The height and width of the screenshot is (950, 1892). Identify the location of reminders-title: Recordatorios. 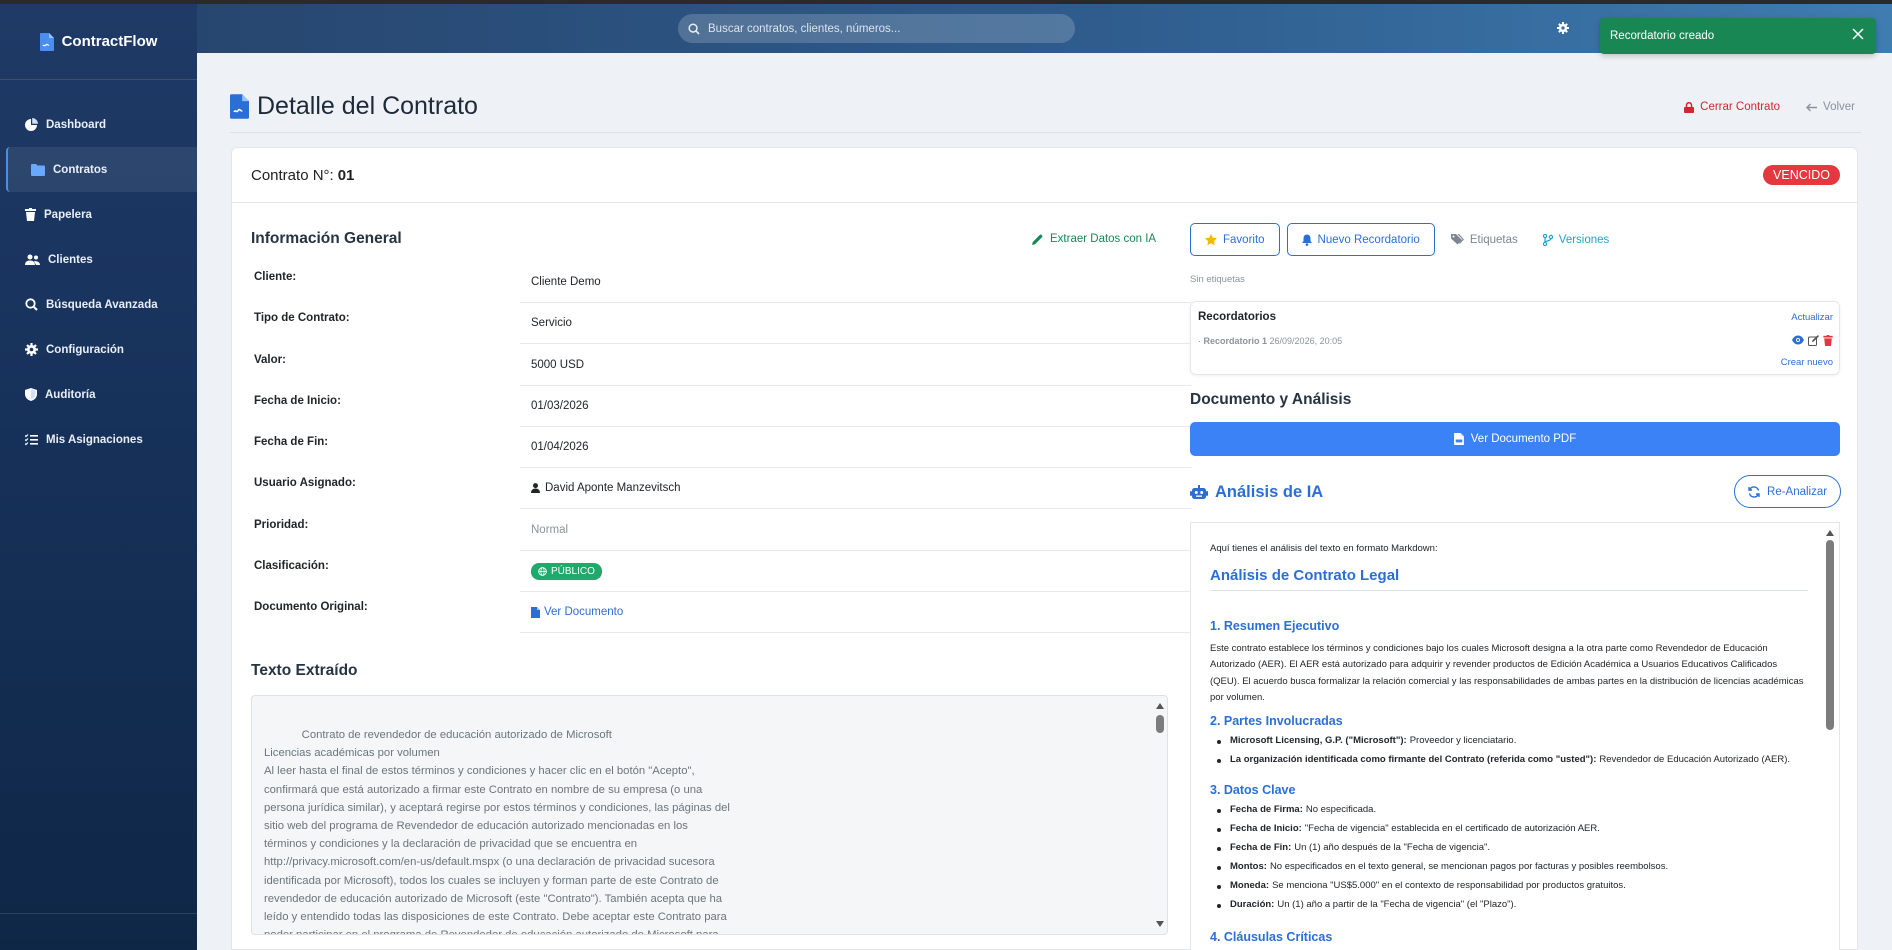
(1237, 317).